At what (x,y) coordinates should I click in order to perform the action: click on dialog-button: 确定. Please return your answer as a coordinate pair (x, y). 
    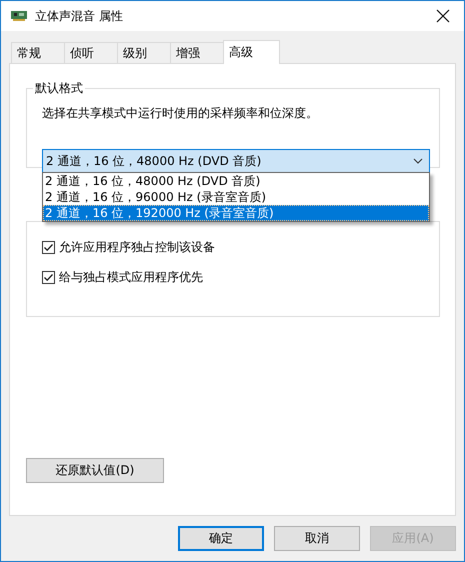
    Looking at the image, I should click on (221, 538).